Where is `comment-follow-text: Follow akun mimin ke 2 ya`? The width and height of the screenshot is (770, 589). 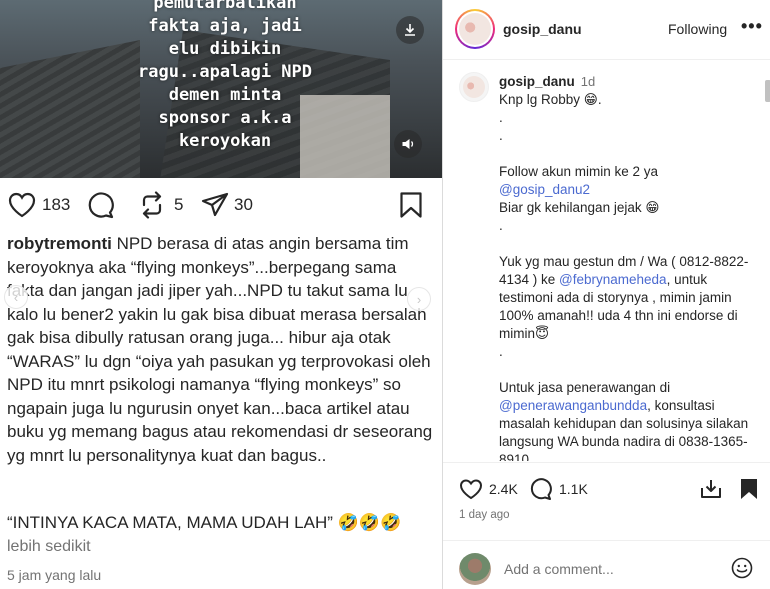 comment-follow-text: Follow akun mimin ke 2 ya is located at coordinates (579, 171).